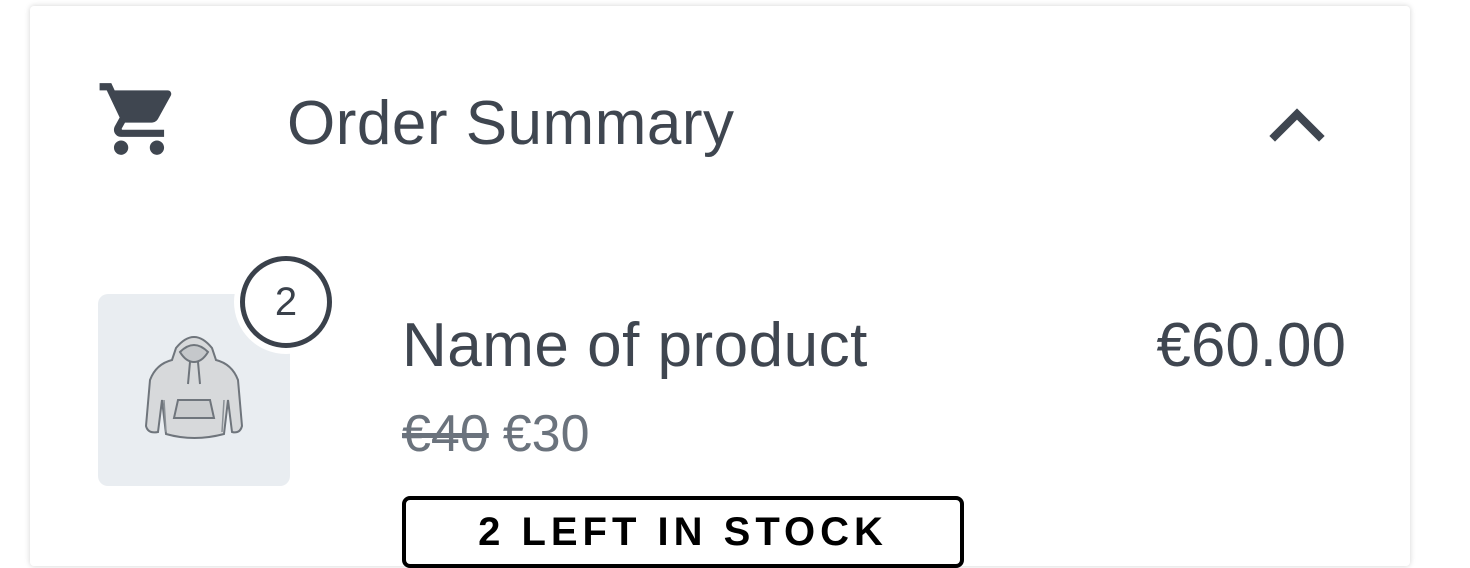  I want to click on hoodie-image, so click(194, 387).